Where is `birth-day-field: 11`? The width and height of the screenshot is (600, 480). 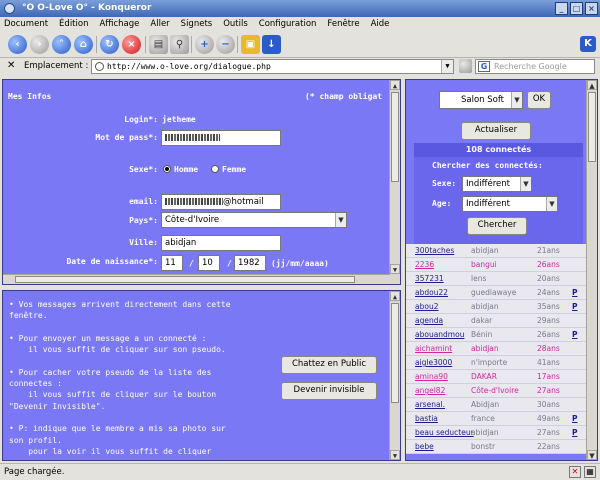 birth-day-field: 11 is located at coordinates (172, 263).